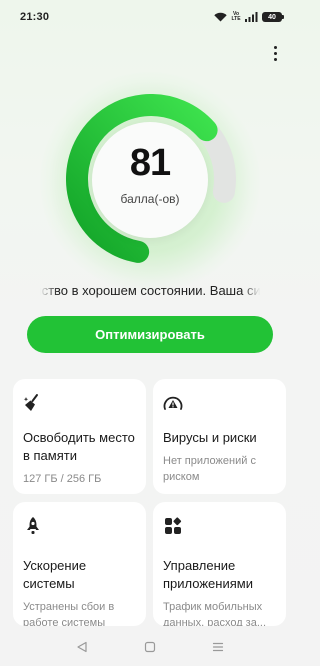  I want to click on recents-icon, so click(218, 647).